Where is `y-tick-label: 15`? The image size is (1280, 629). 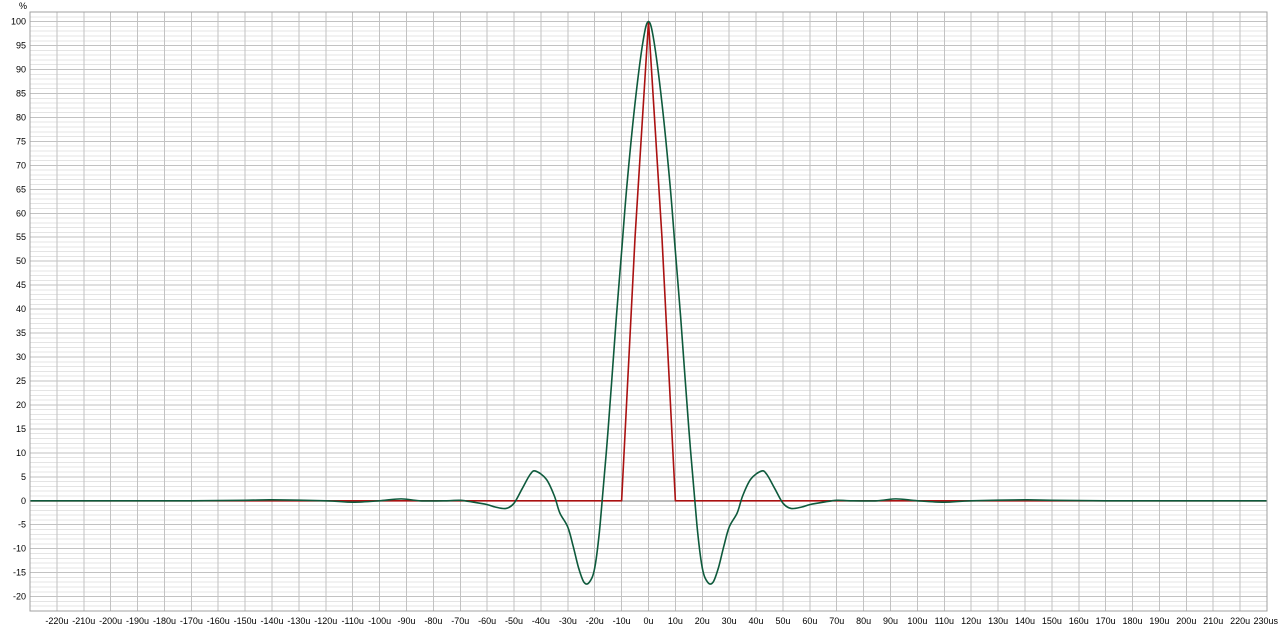
y-tick-label: 15 is located at coordinates (21, 429).